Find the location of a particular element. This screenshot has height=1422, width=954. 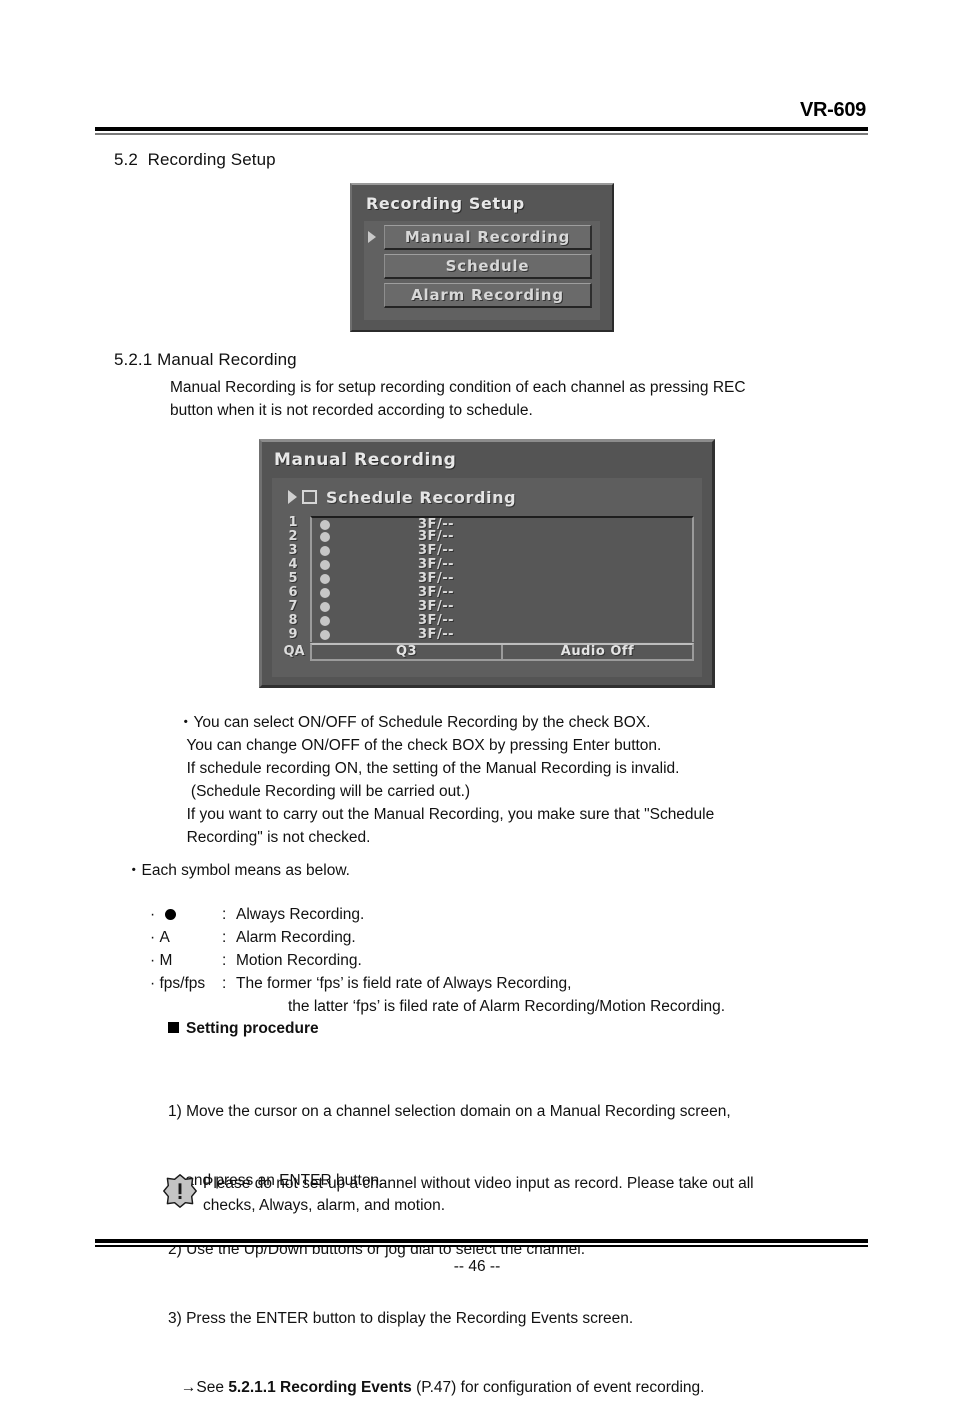

filled-square-icon is located at coordinates (173, 1027).